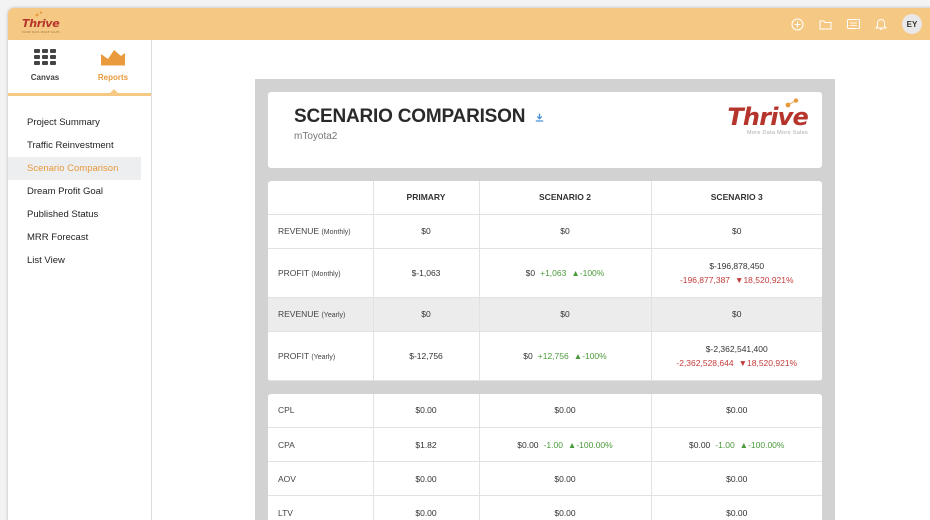  I want to click on cell-primary: $1.82, so click(426, 444).